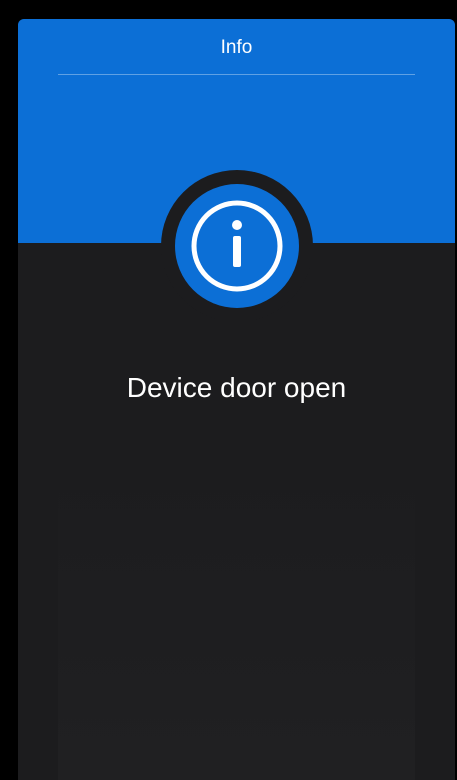  What do you see at coordinates (236, 74) in the screenshot?
I see `header-divider` at bounding box center [236, 74].